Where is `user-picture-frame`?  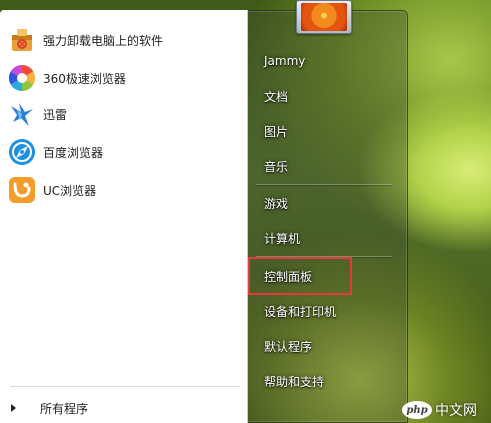
user-picture-frame is located at coordinates (324, 17).